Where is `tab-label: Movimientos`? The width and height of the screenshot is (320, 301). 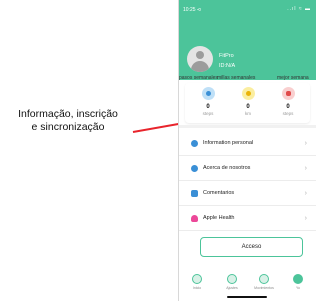
tab-label: Movimientos is located at coordinates (264, 288).